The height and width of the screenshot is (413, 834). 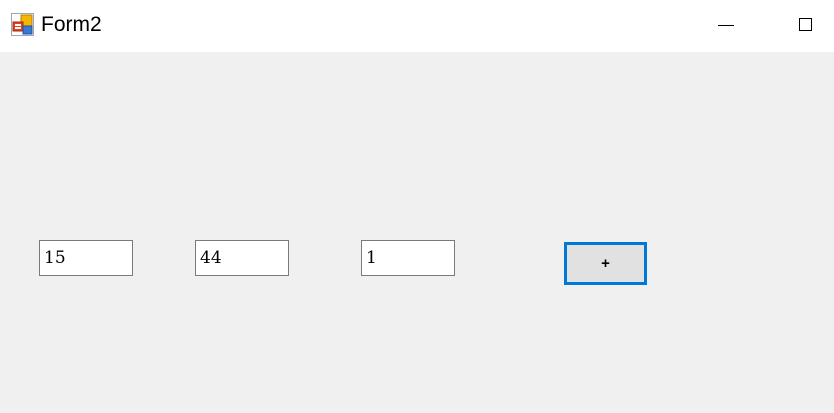 I want to click on minimize-icon, so click(x=726, y=25).